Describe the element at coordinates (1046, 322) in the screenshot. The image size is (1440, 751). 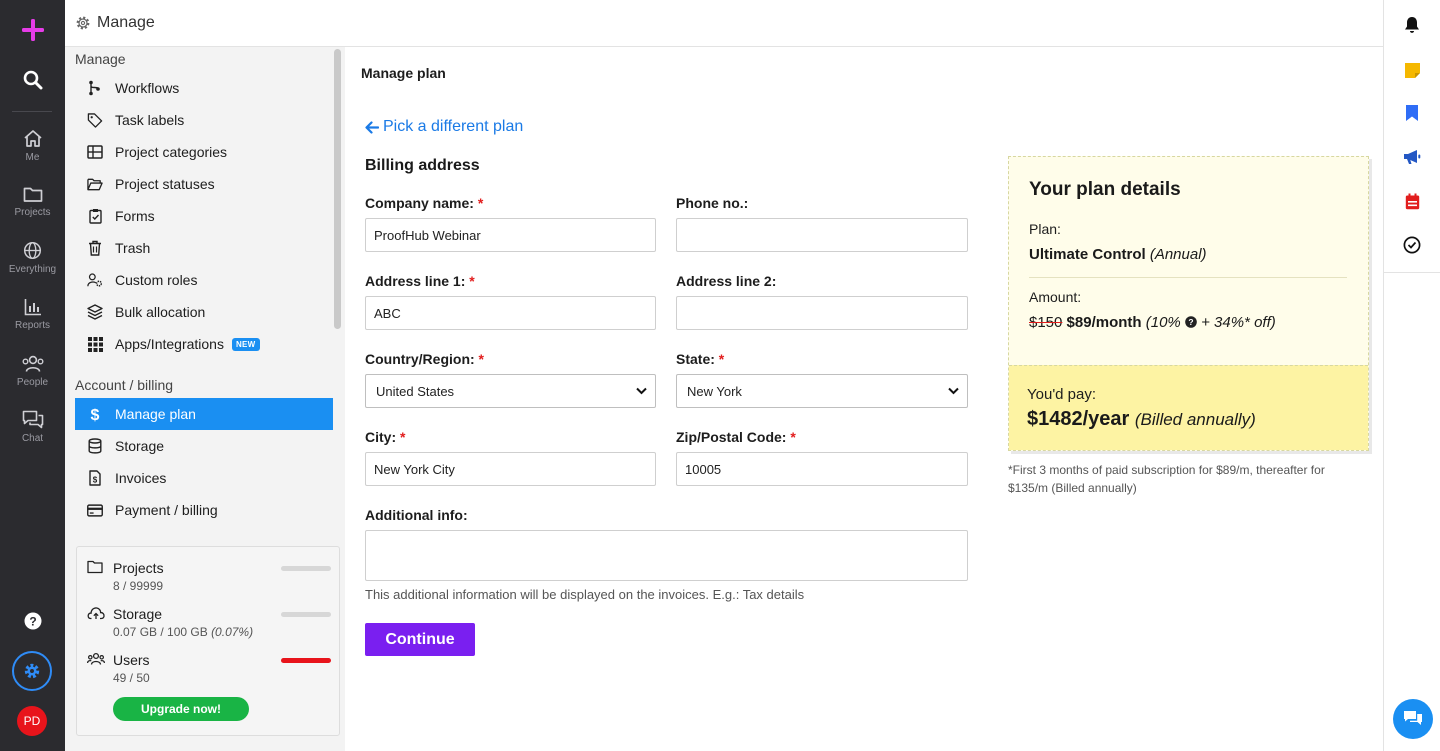
I see `old-price: $150` at that location.